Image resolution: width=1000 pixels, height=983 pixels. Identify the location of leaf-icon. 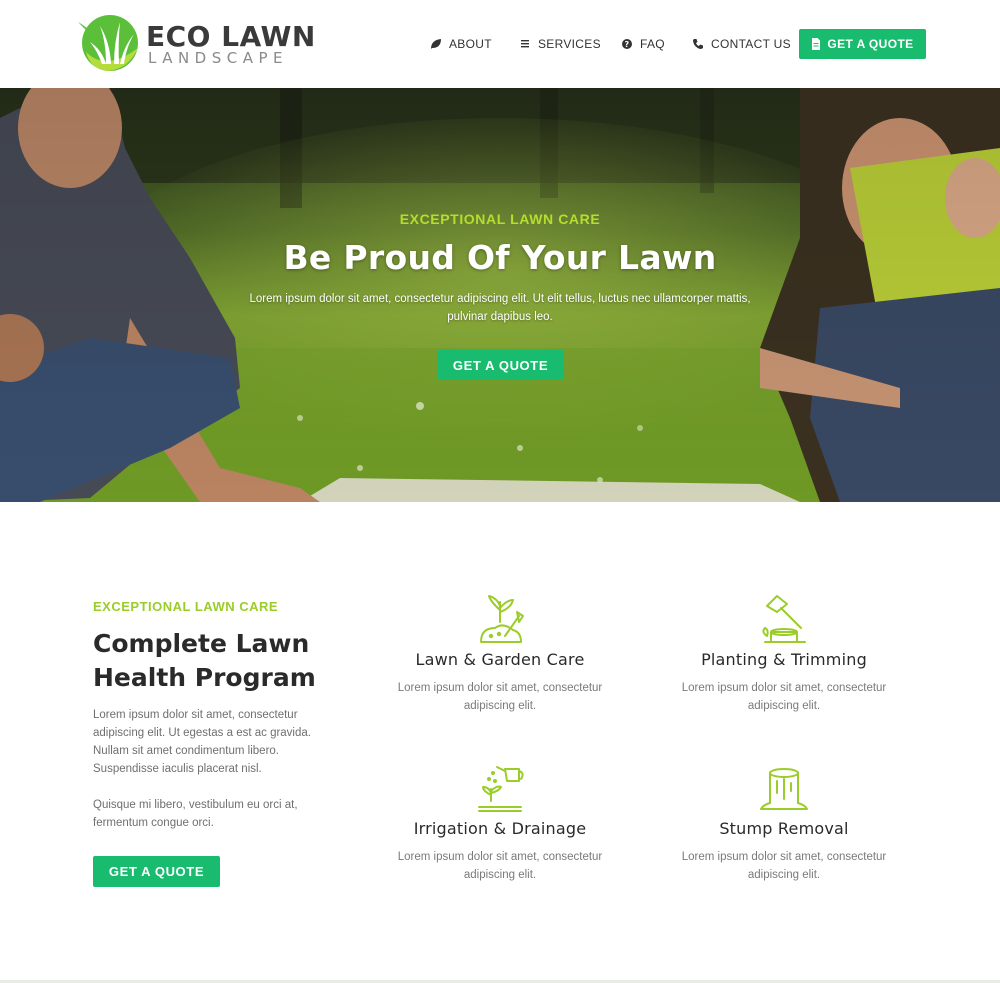
(436, 44).